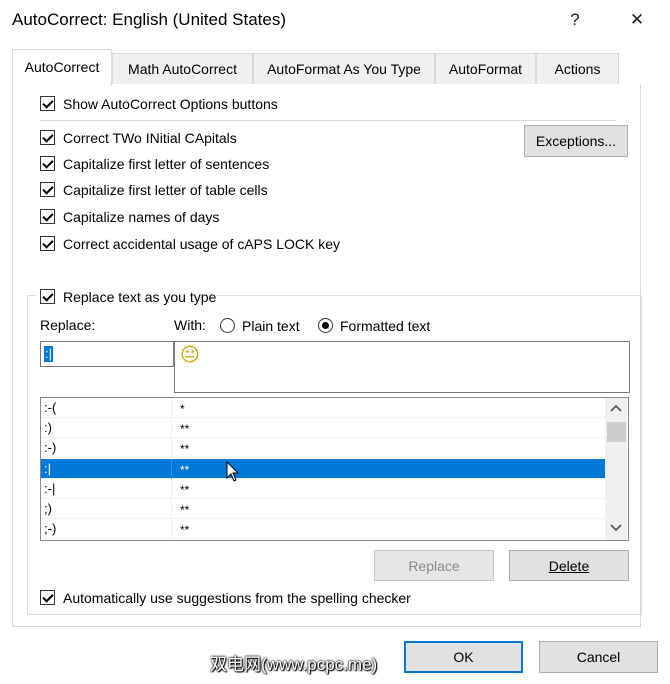 The height and width of the screenshot is (684, 670). I want to click on mouse-cursor-icon, so click(233, 471).